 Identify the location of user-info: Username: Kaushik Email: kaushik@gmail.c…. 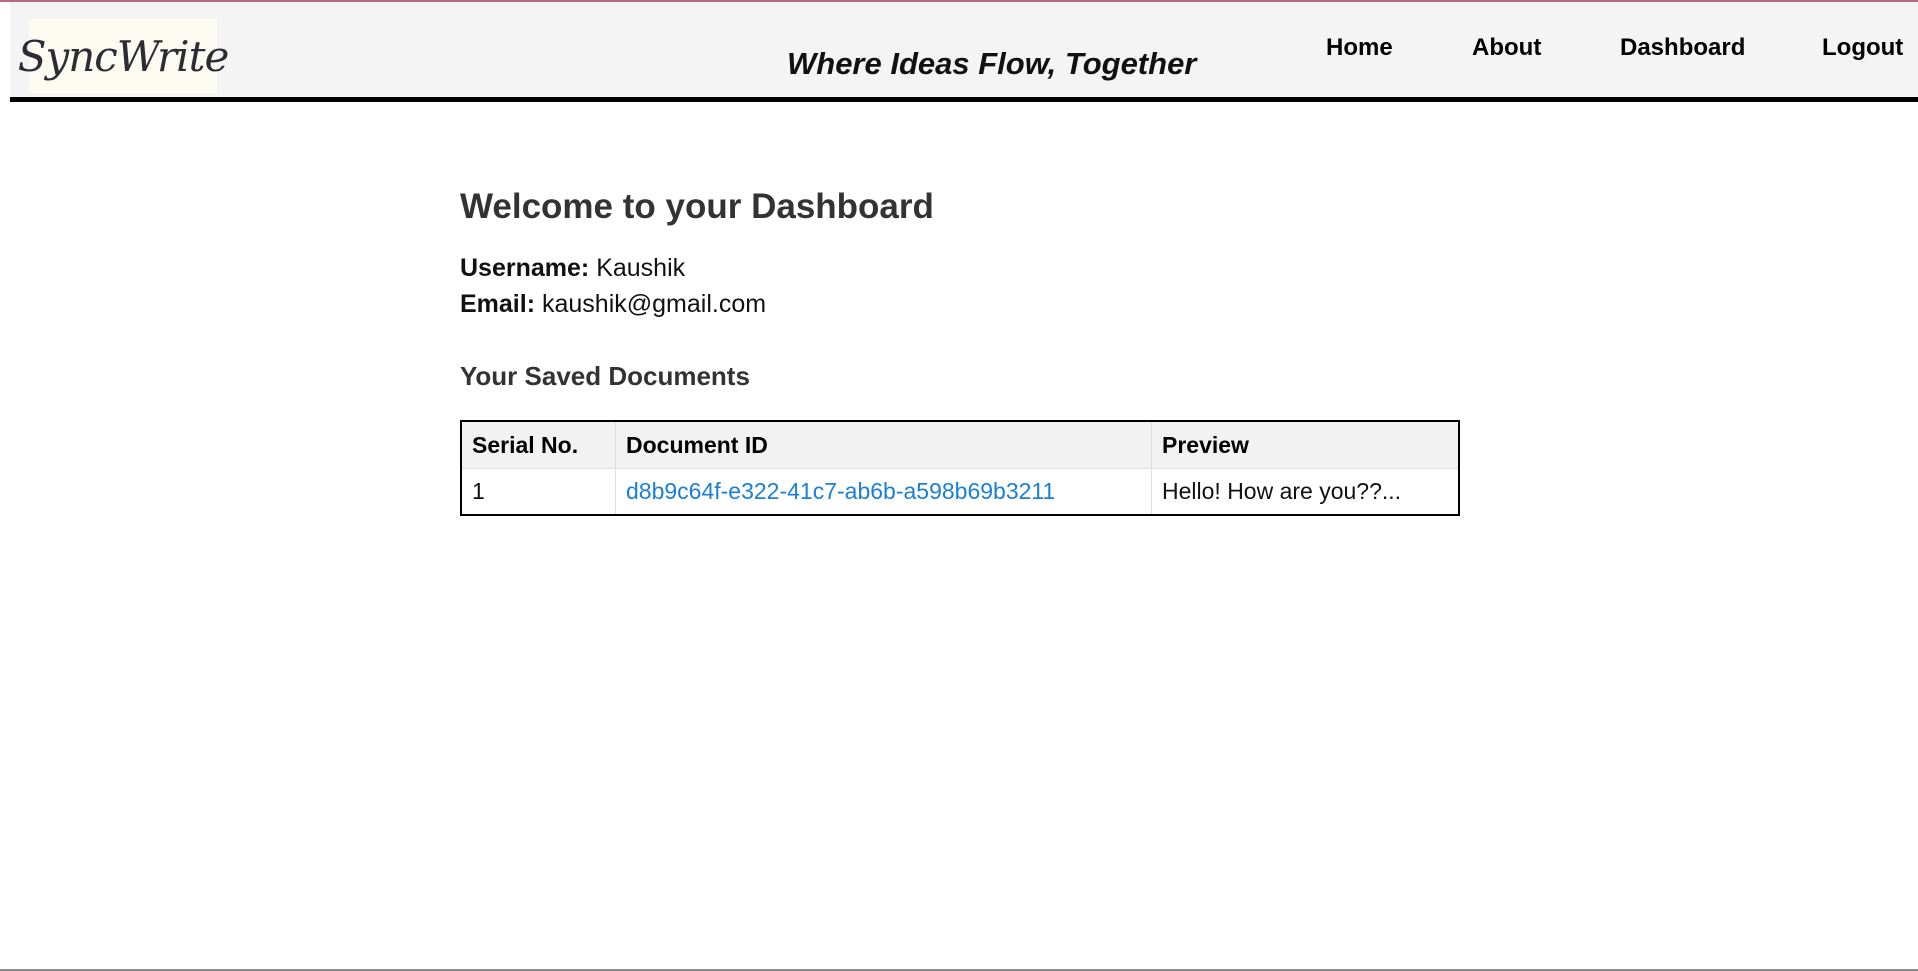
(960, 286).